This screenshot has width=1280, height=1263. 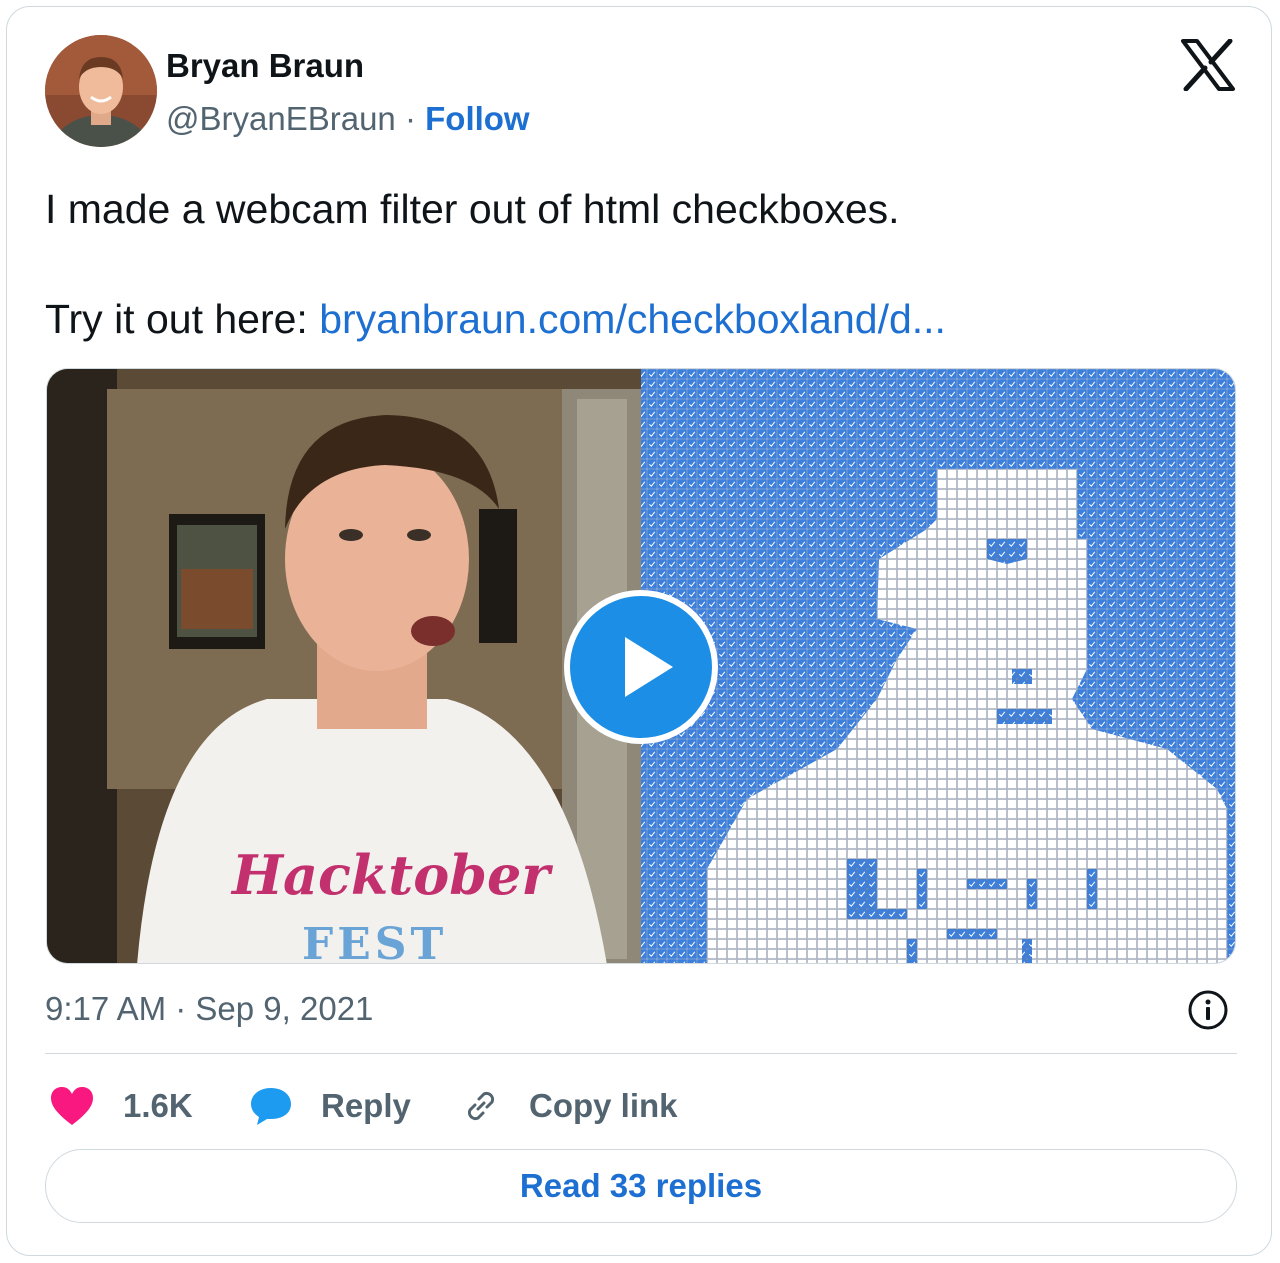 I want to click on heart-icon, so click(x=72, y=1106).